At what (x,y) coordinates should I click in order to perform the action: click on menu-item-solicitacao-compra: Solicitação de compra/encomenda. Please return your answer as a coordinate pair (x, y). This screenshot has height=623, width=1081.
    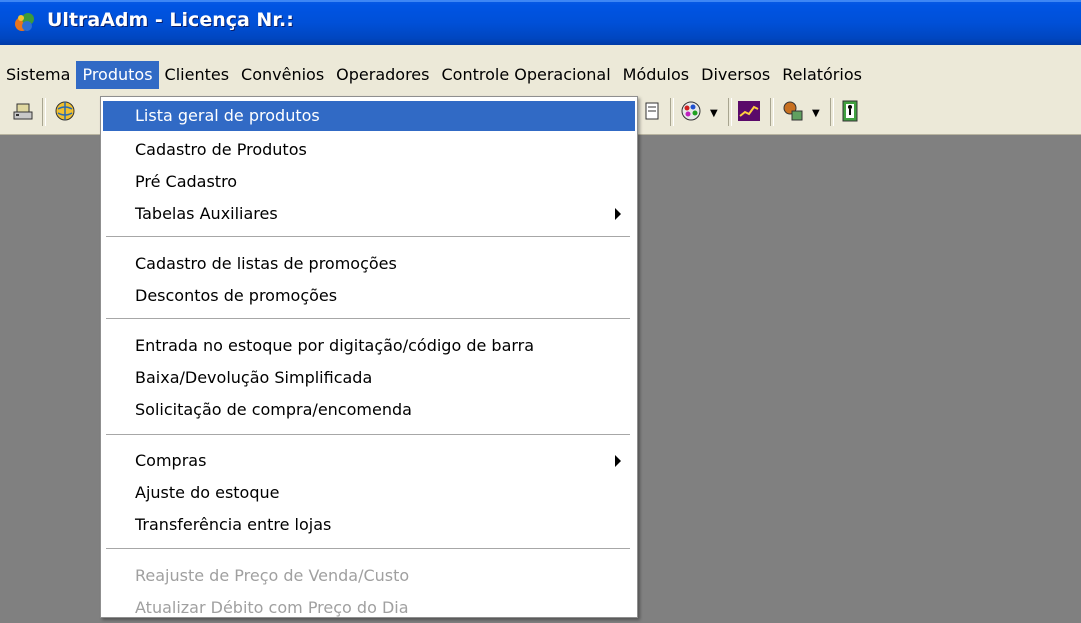
    Looking at the image, I should click on (369, 410).